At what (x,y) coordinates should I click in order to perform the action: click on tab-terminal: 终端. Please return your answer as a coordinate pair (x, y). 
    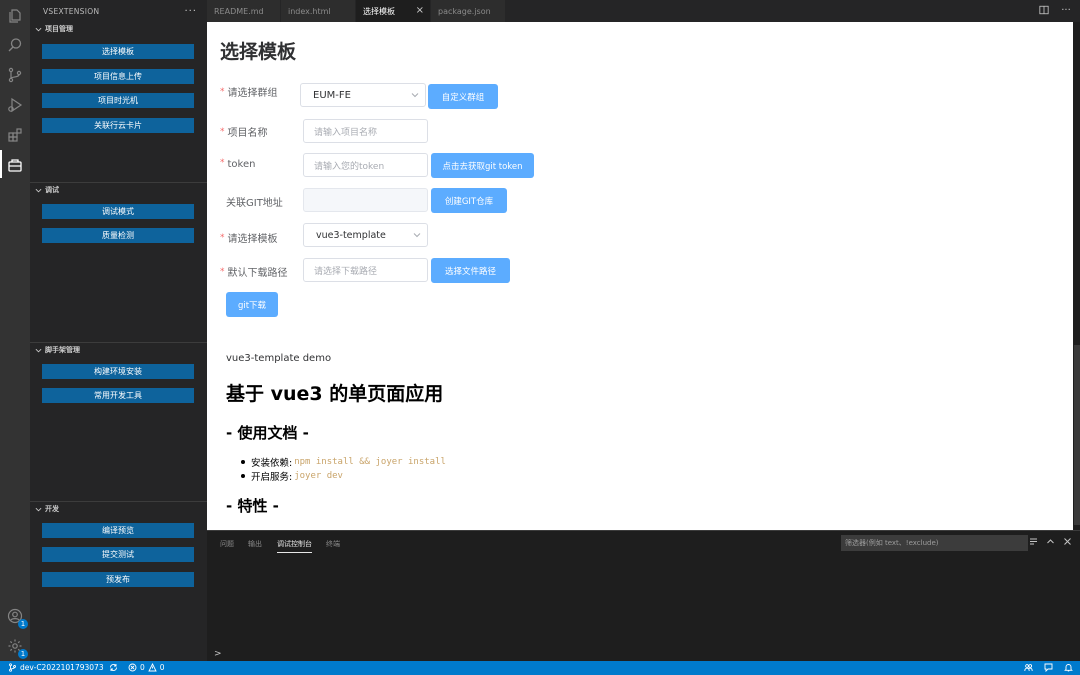
    Looking at the image, I should click on (333, 544).